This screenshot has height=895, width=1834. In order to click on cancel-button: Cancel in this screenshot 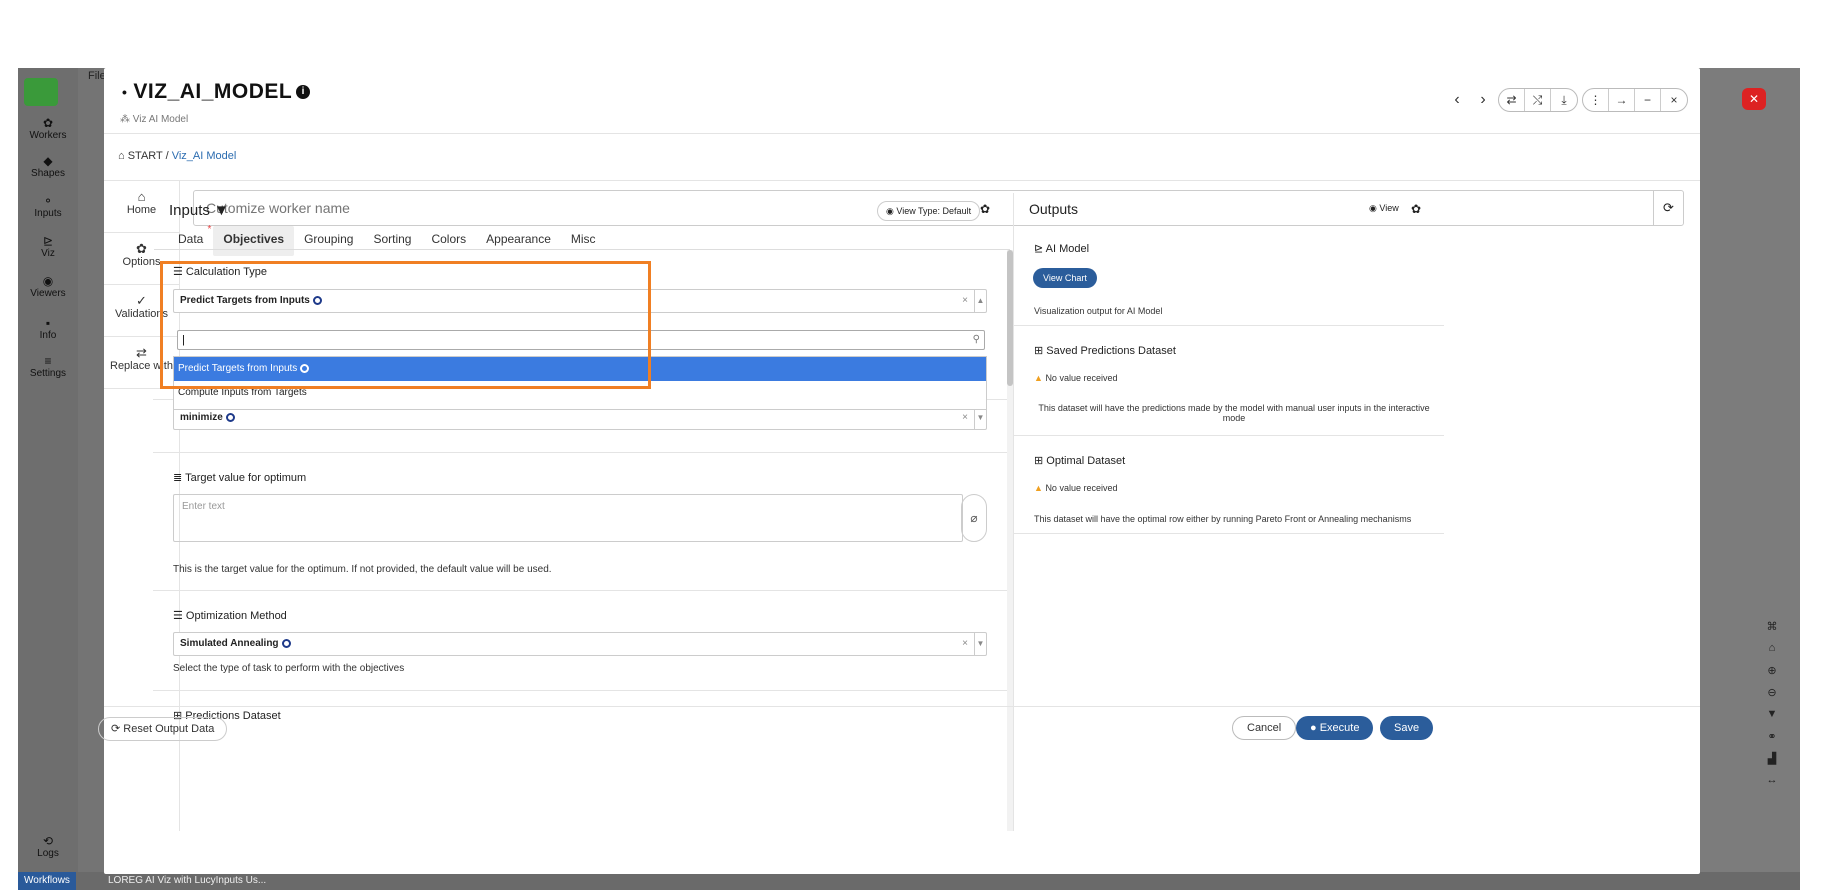, I will do `click(1264, 728)`.